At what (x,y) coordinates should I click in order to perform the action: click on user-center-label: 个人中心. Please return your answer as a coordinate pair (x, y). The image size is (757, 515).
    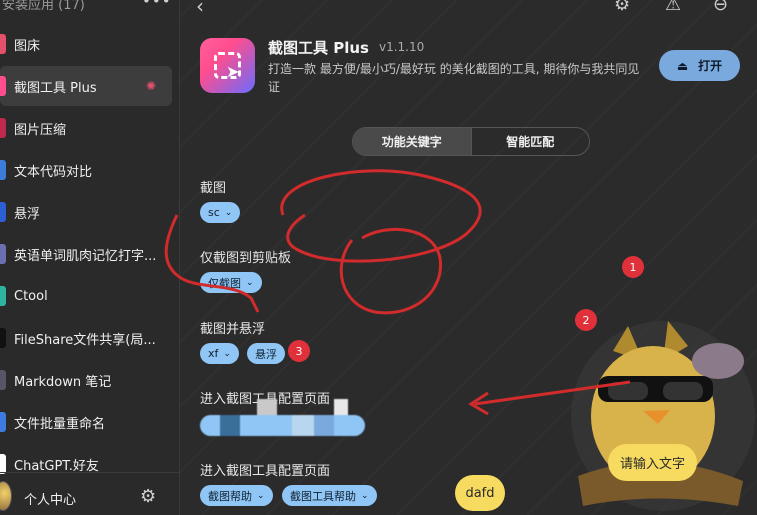
    Looking at the image, I should click on (50, 500).